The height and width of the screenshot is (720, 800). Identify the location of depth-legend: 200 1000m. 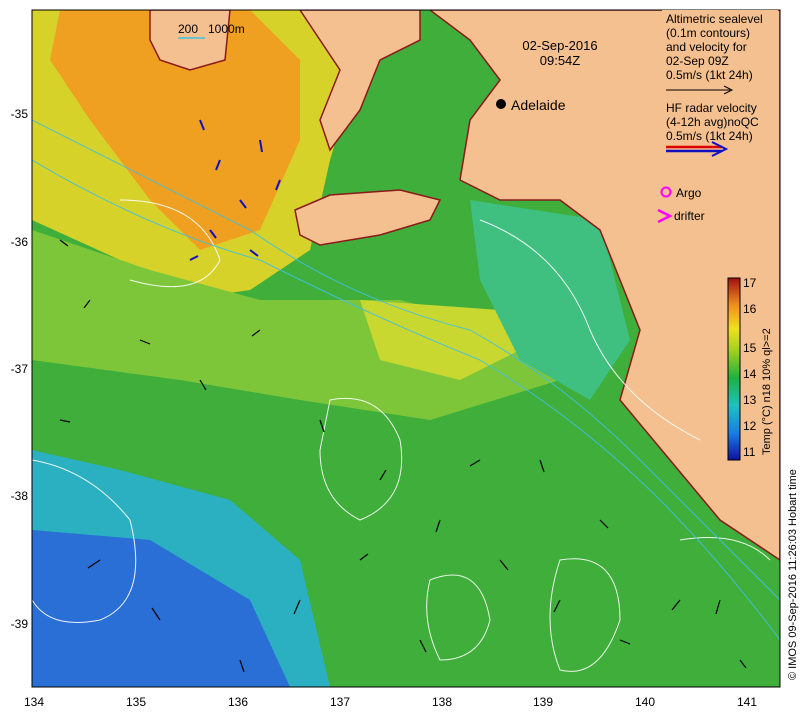
(211, 30).